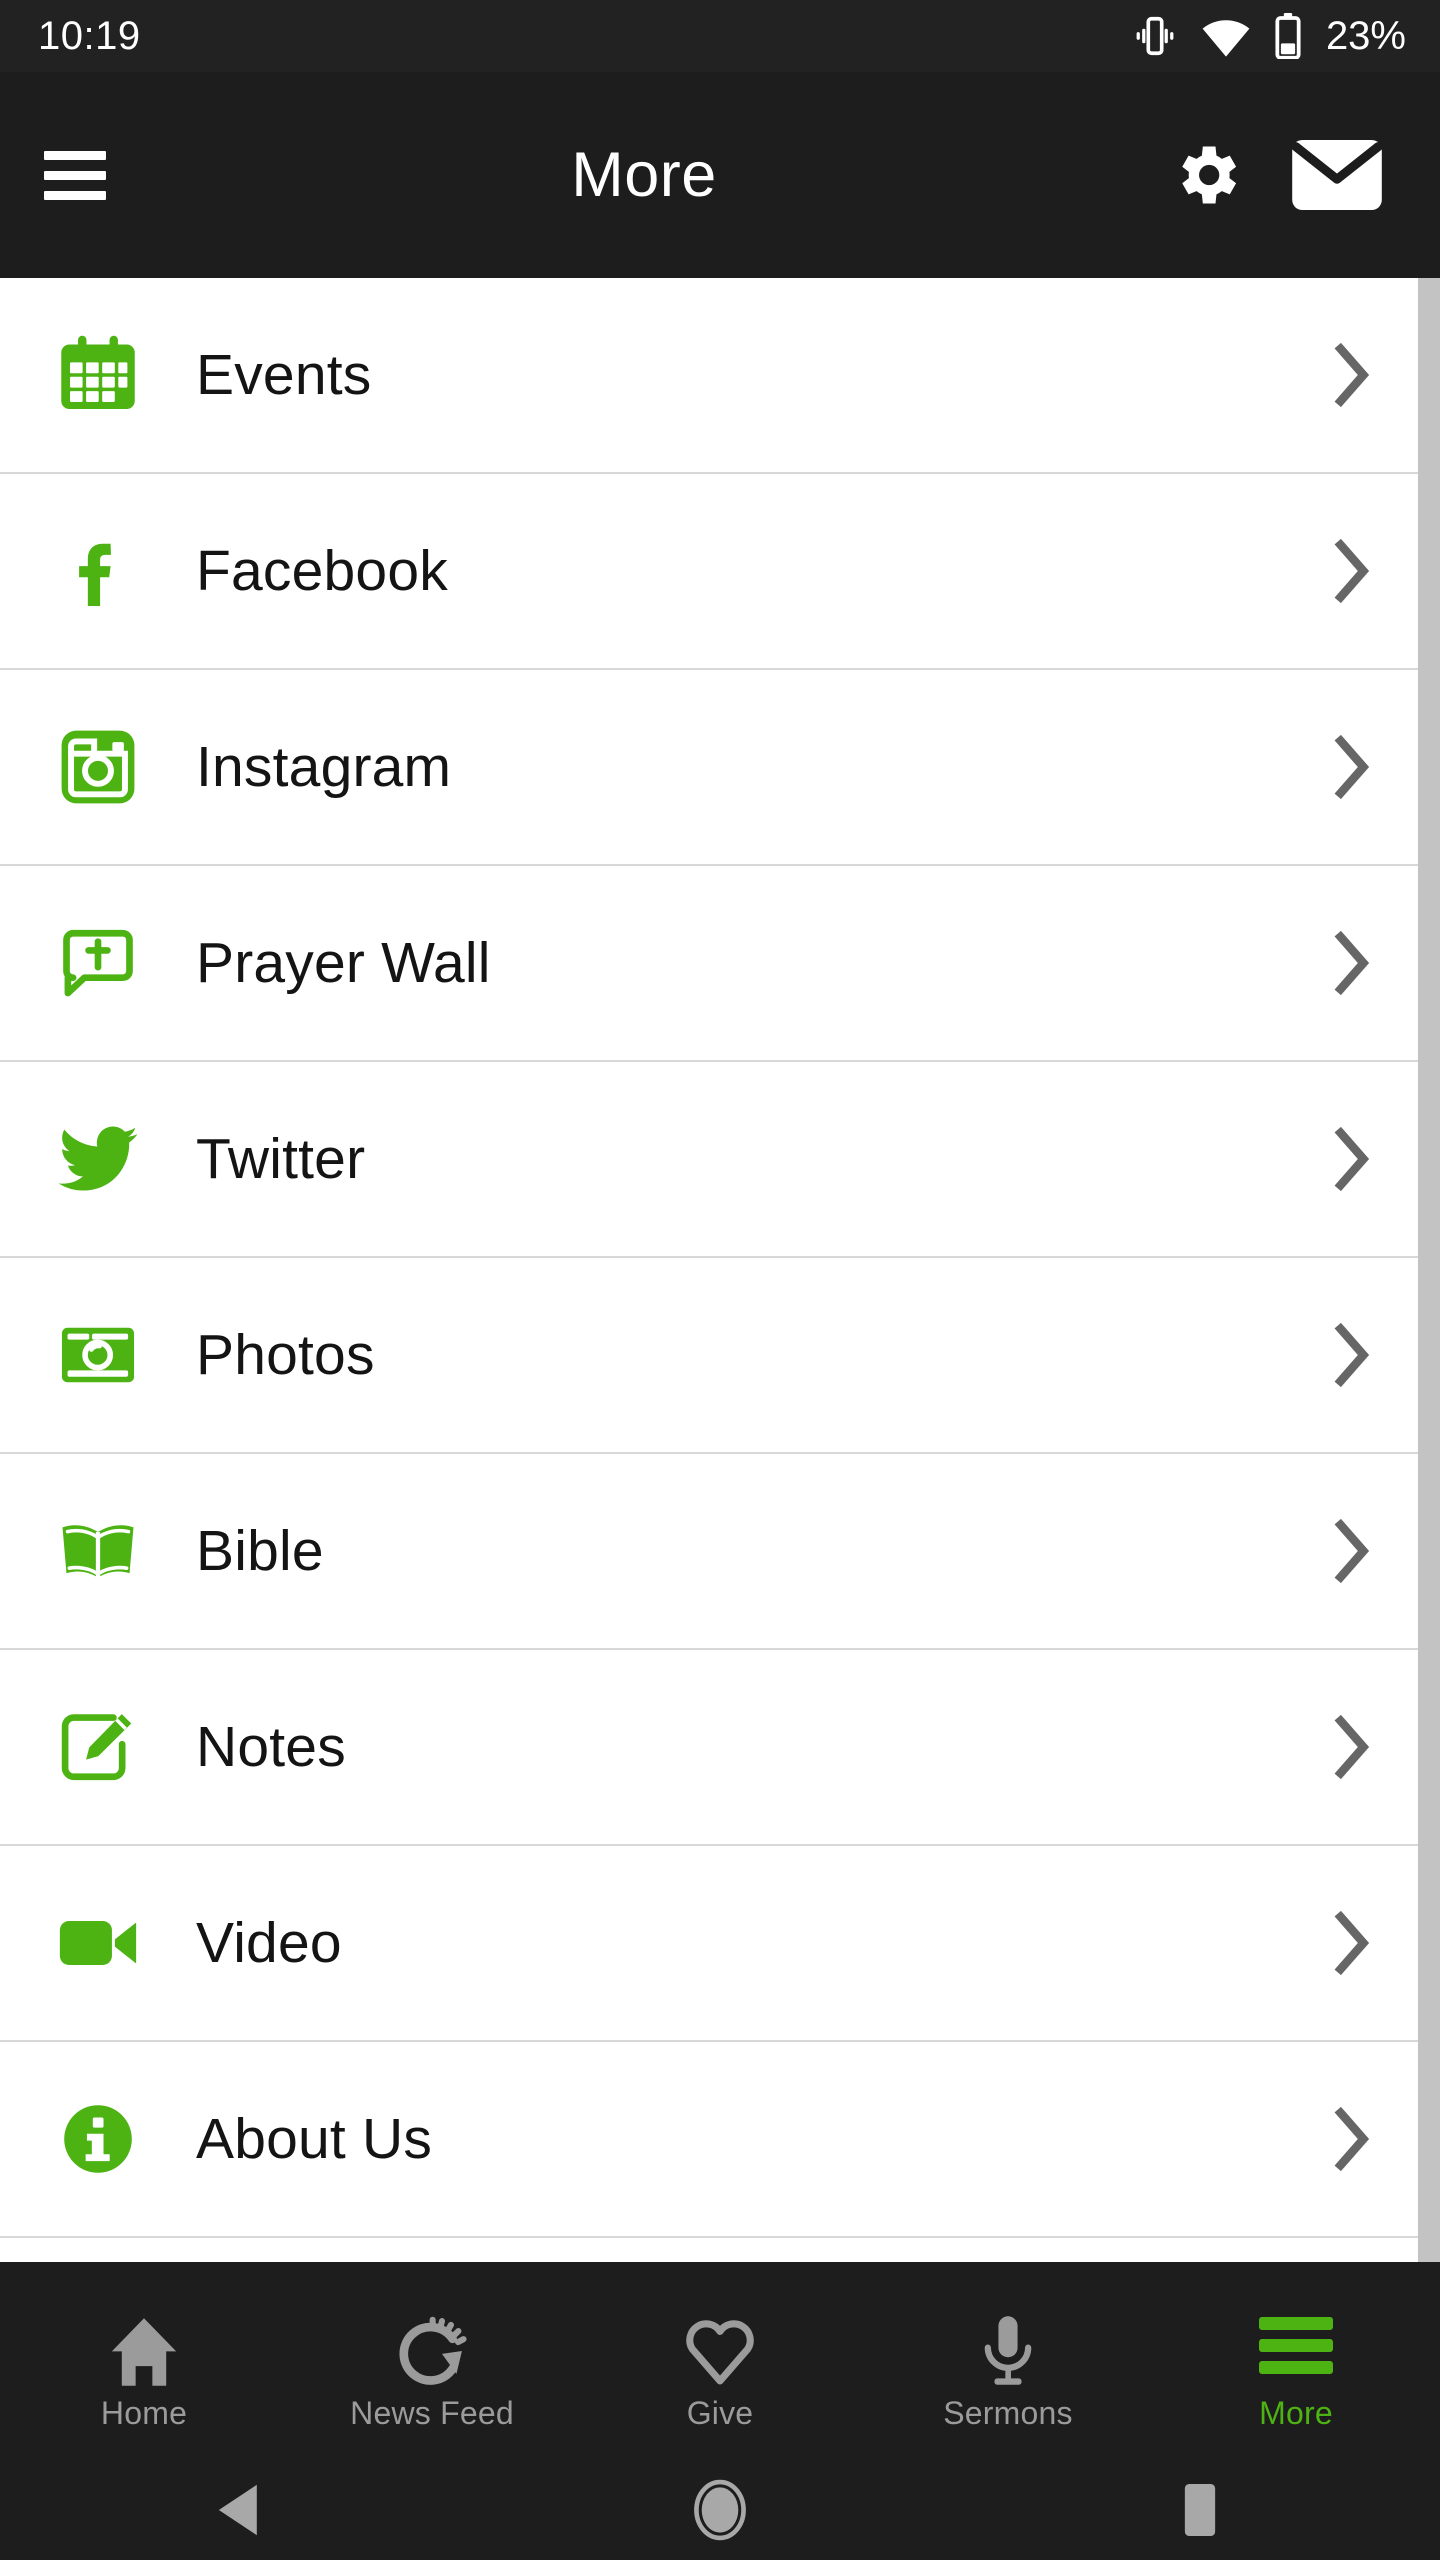 The image size is (1440, 2560). What do you see at coordinates (1200, 2510) in the screenshot?
I see `recents-square-icon` at bounding box center [1200, 2510].